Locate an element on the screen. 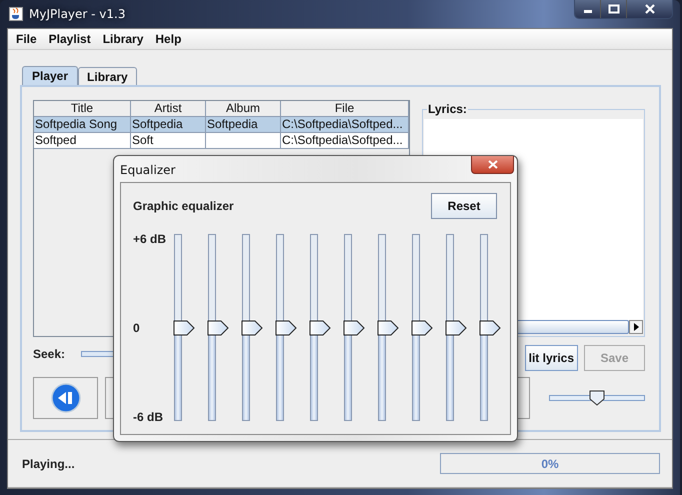  maximize-button is located at coordinates (614, 9).